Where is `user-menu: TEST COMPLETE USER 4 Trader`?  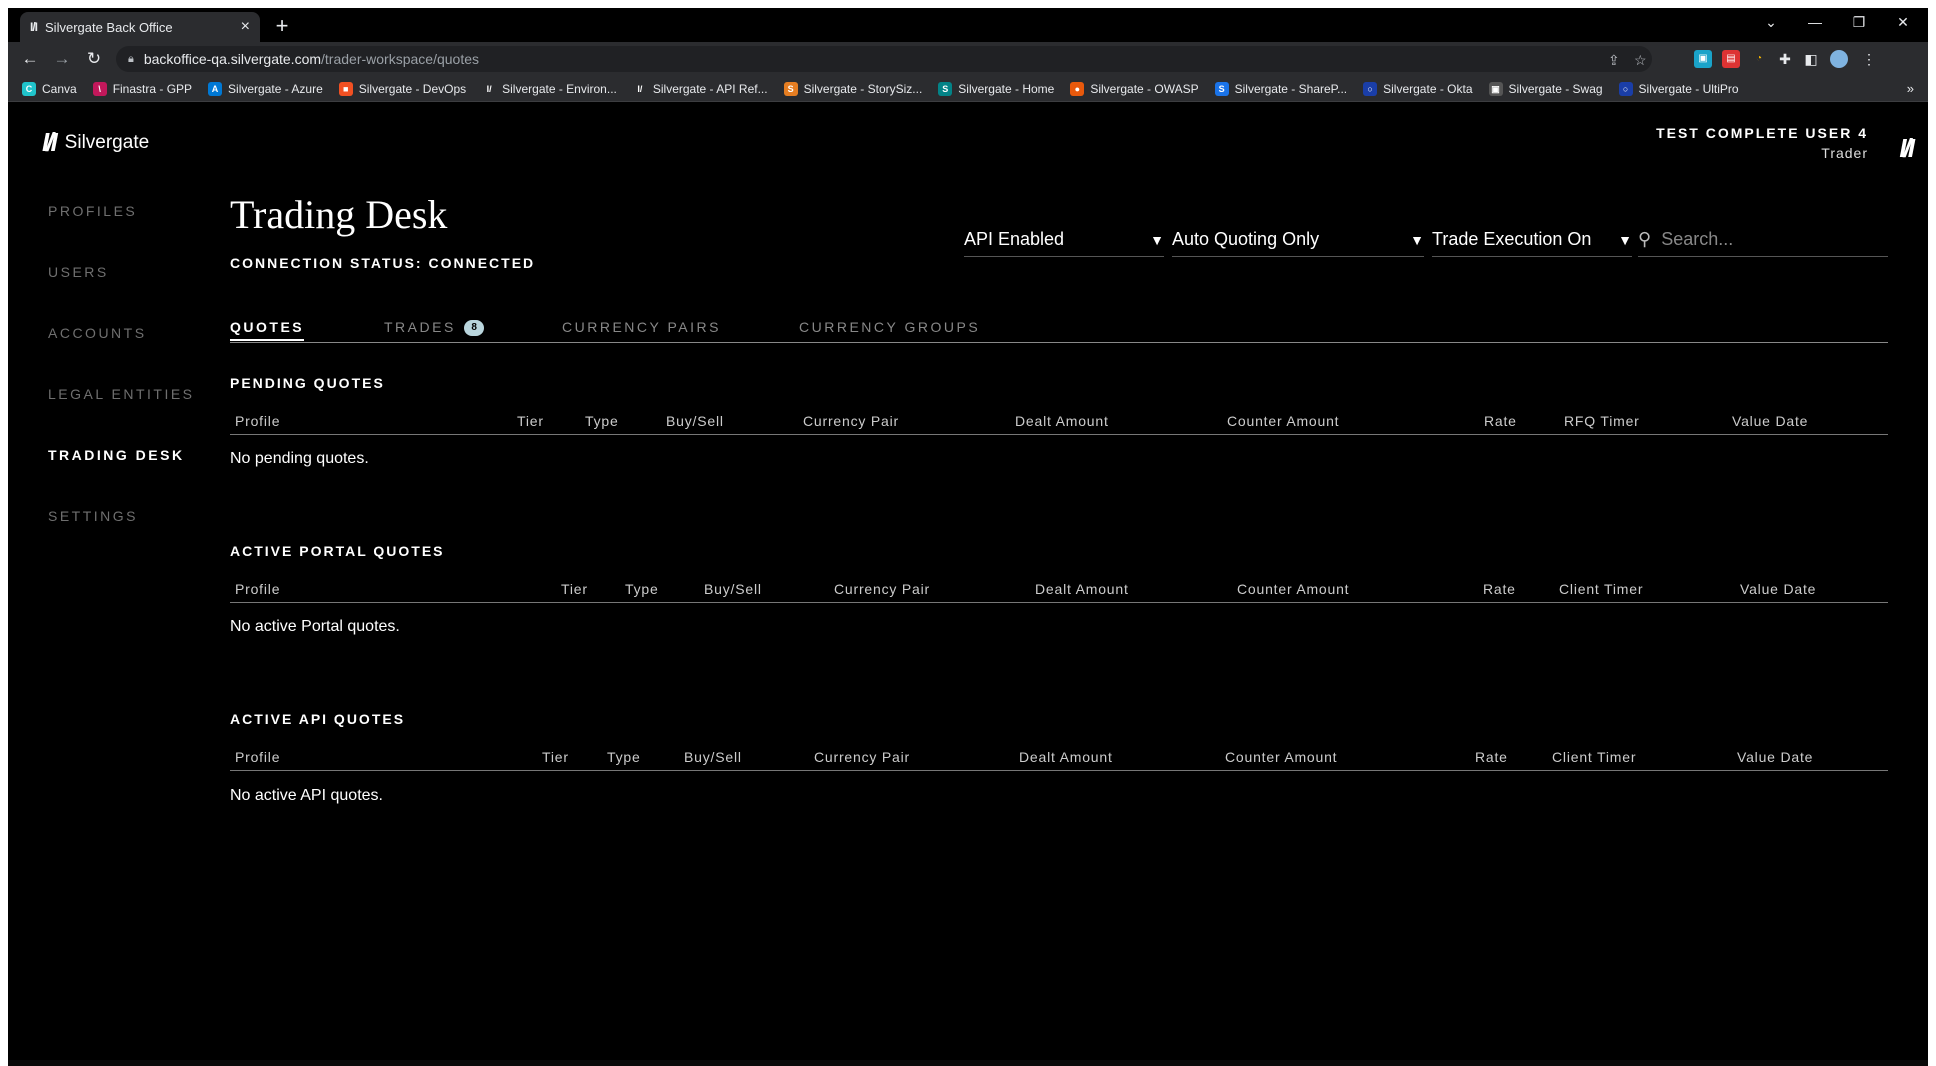
user-menu: TEST COMPLETE USER 4 Trader is located at coordinates (1762, 143).